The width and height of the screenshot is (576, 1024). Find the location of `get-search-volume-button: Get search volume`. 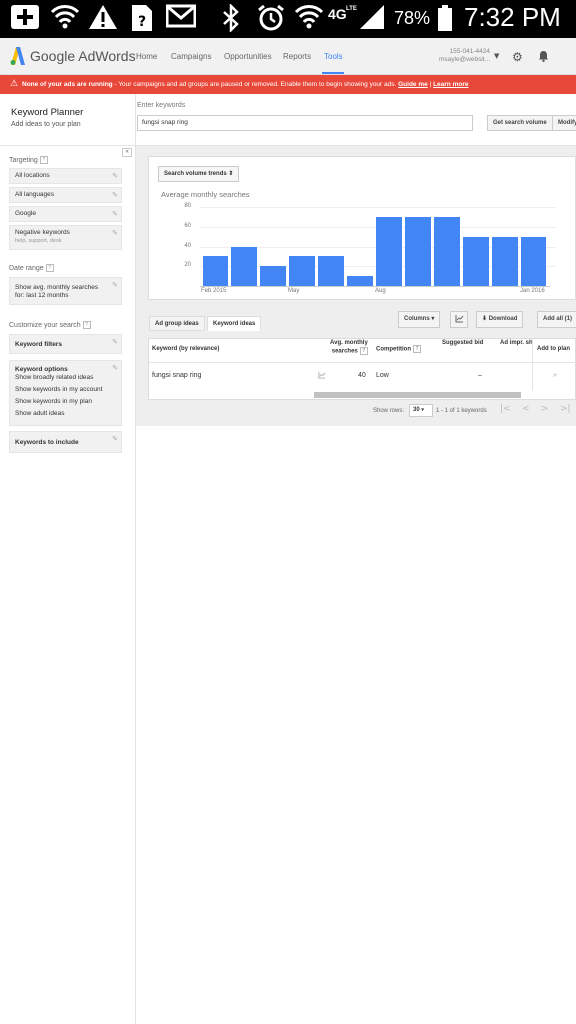

get-search-volume-button: Get search volume is located at coordinates (520, 123).